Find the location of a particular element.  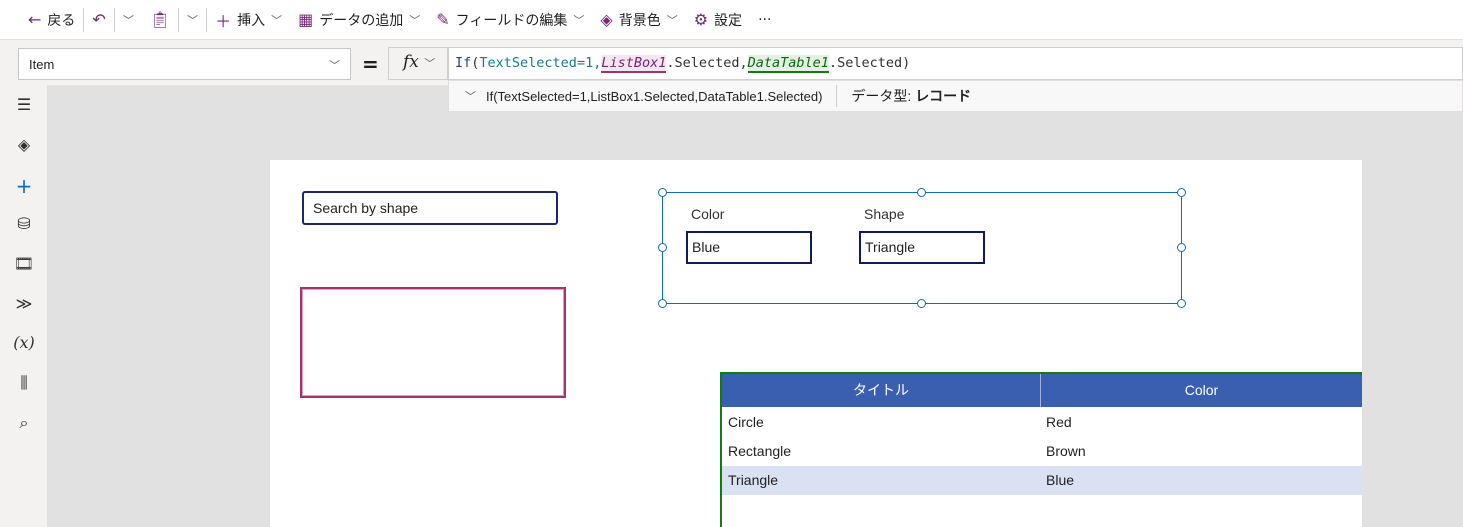

paste-dropdown: ﹀ is located at coordinates (192, 20).